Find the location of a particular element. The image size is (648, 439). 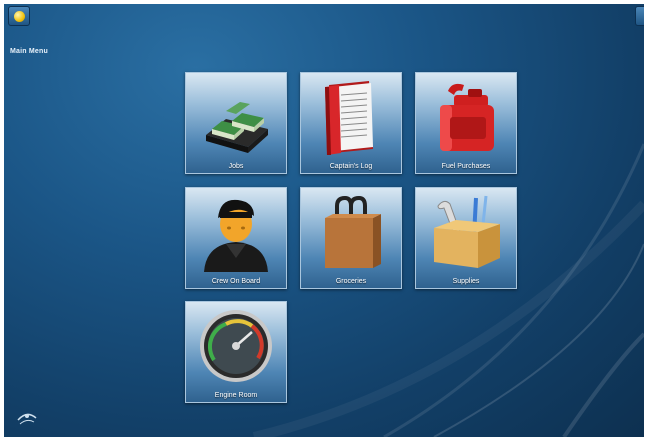

log-book-icon is located at coordinates (349, 118).